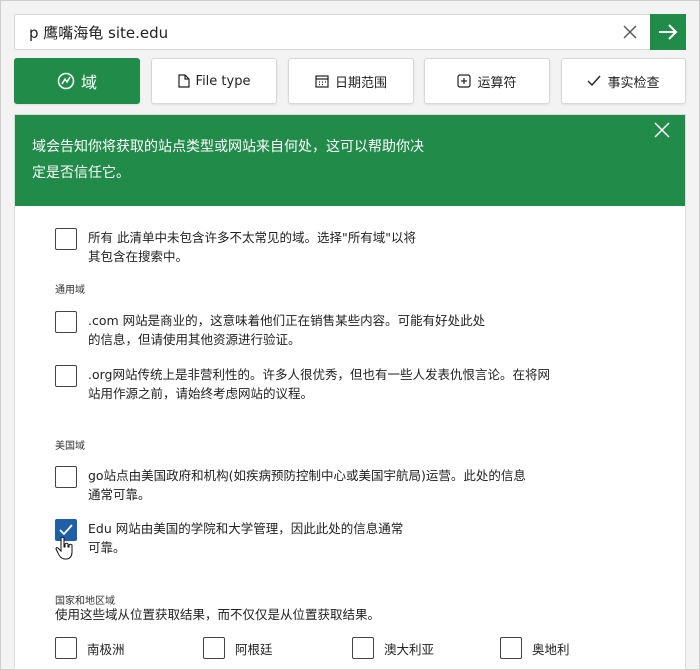 Image resolution: width=700 pixels, height=670 pixels. I want to click on us-domains-header: 美国域, so click(70, 446).